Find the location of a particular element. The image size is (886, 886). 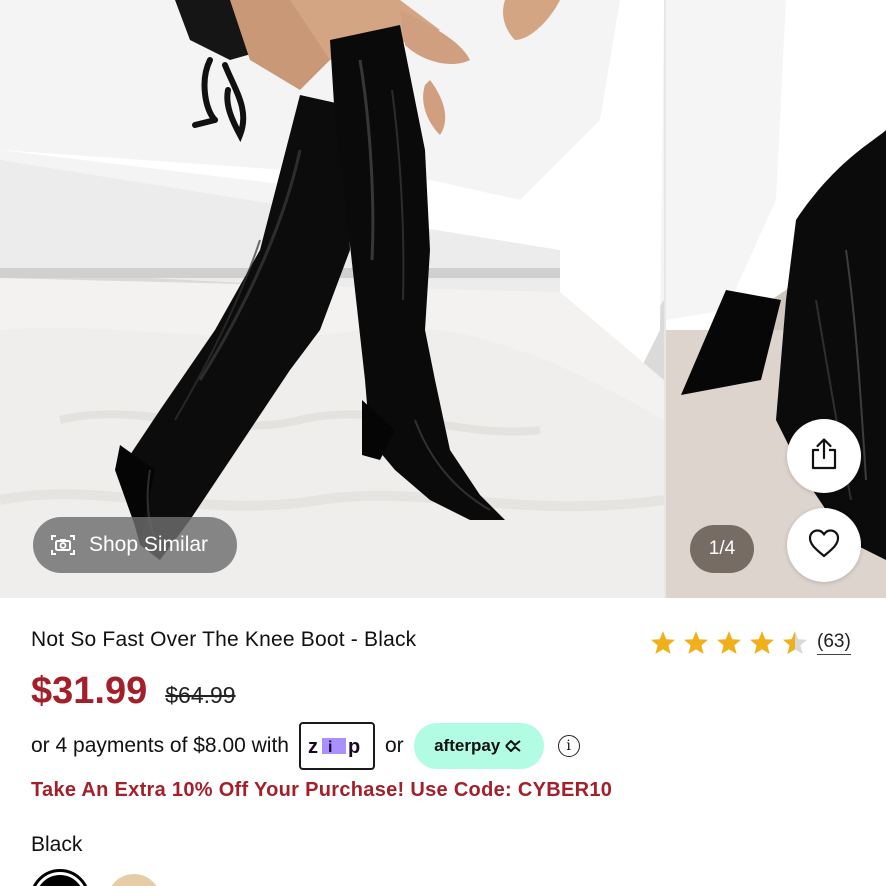

sale-price: $31.99 is located at coordinates (89, 691).